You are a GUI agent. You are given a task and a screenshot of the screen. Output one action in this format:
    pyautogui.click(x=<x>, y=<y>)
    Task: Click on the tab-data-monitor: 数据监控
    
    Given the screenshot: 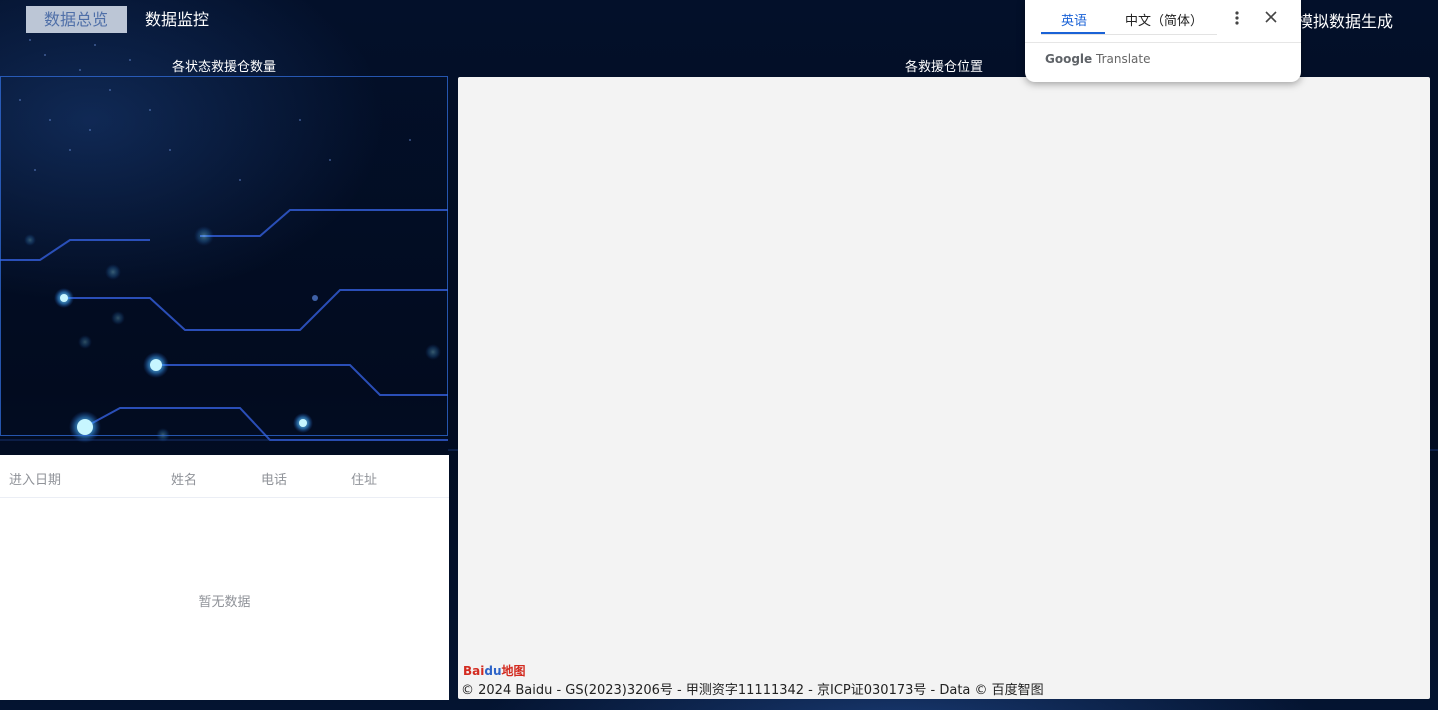 What is the action you would take?
    pyautogui.click(x=177, y=19)
    